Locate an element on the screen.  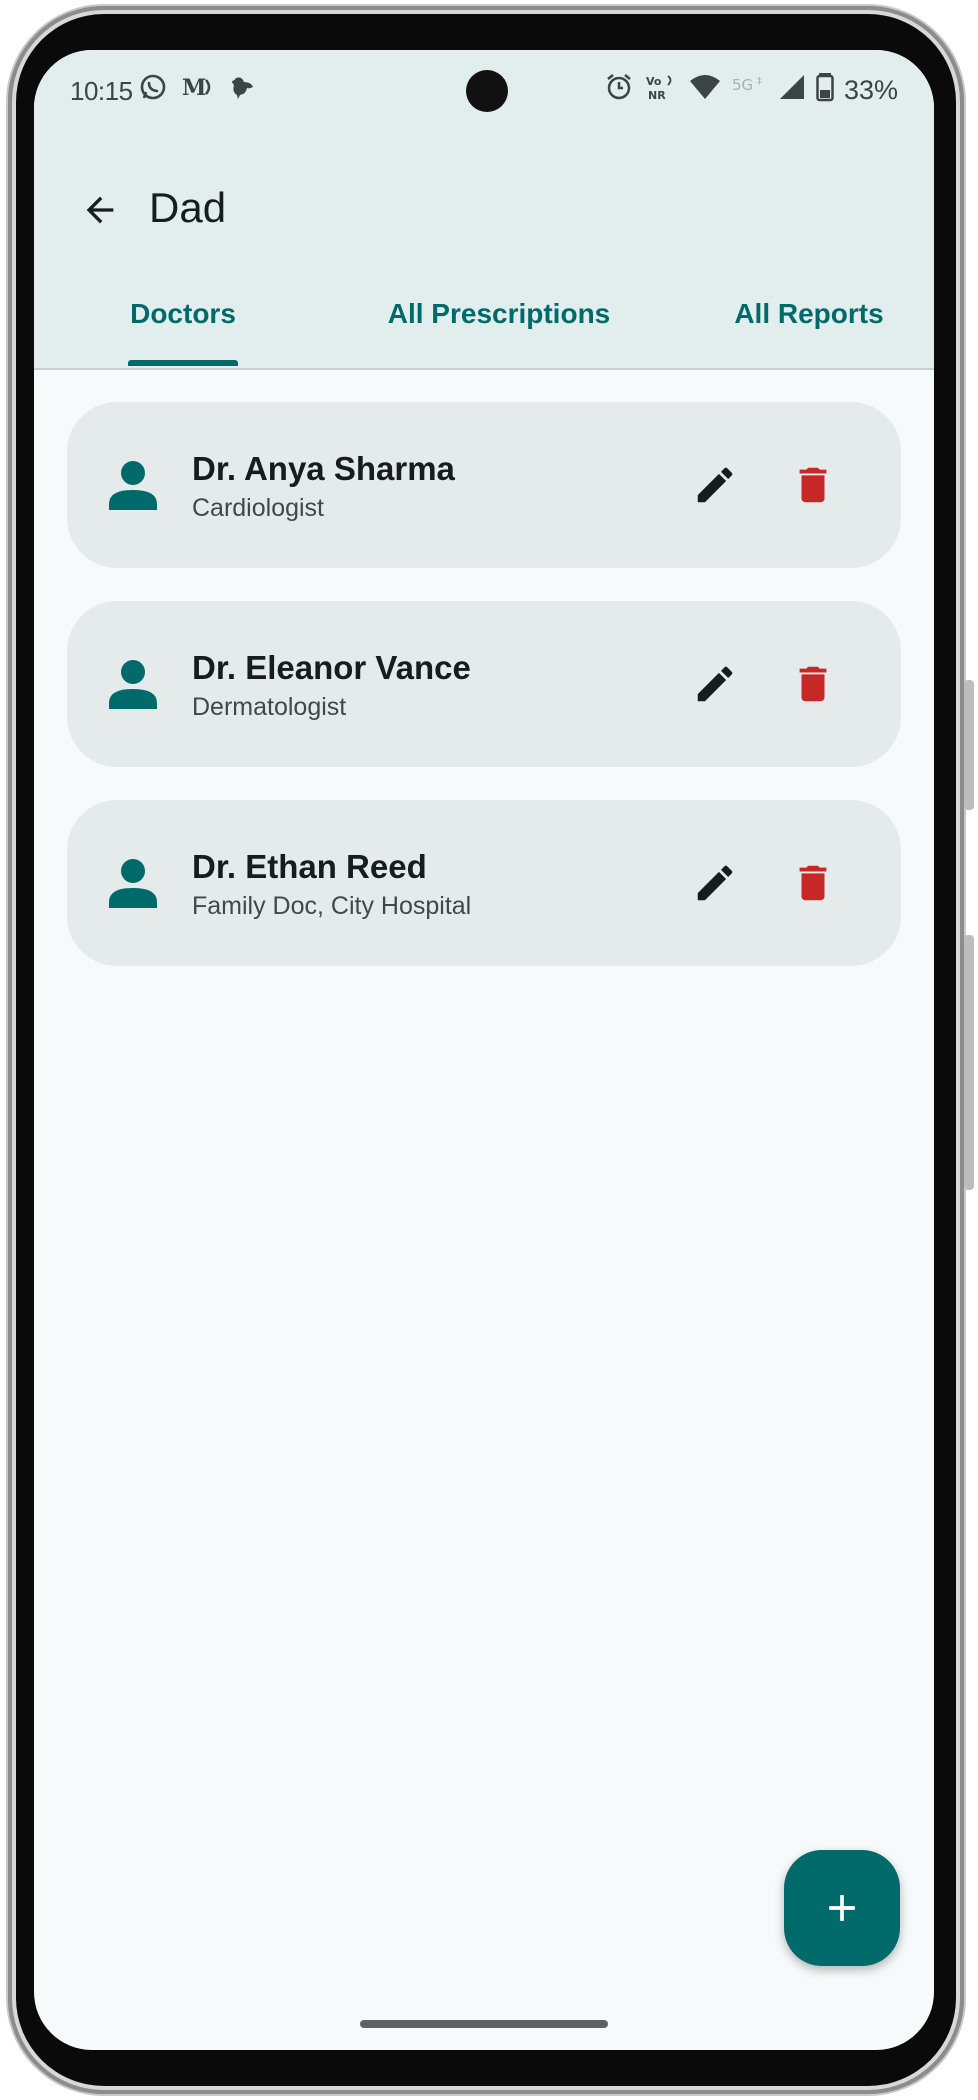
doctor-card: Dr. Eleanor Vance Dermatologist is located at coordinates (484, 684).